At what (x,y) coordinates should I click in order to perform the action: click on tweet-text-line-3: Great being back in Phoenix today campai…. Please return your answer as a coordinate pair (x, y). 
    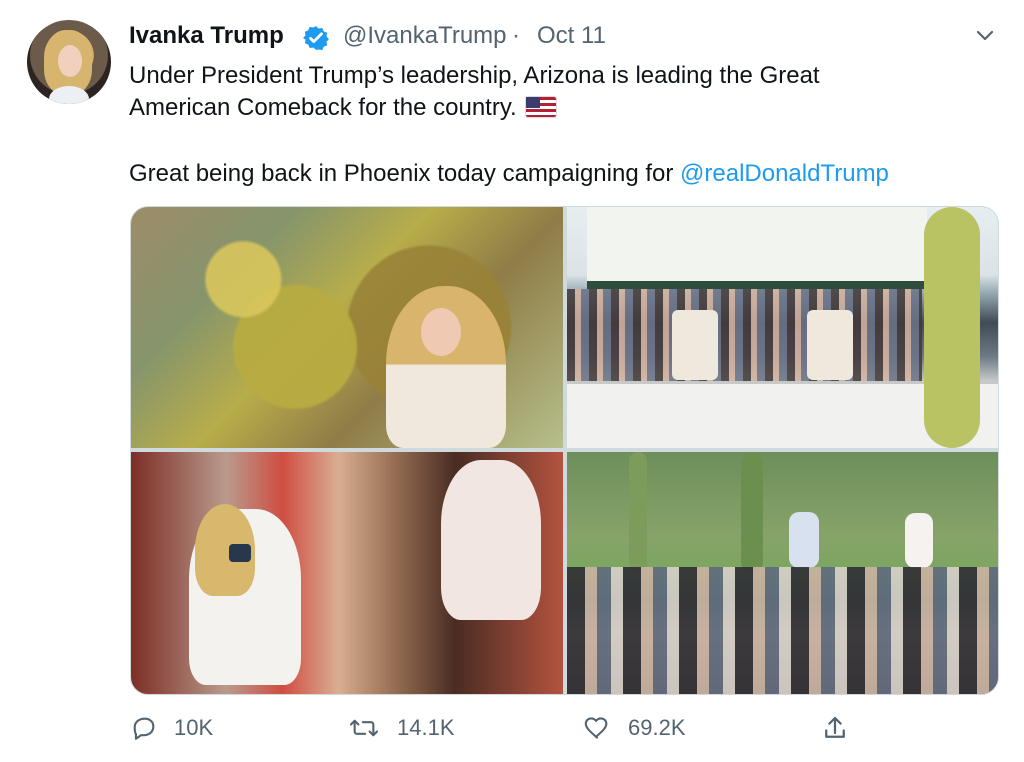
    Looking at the image, I should click on (554, 174).